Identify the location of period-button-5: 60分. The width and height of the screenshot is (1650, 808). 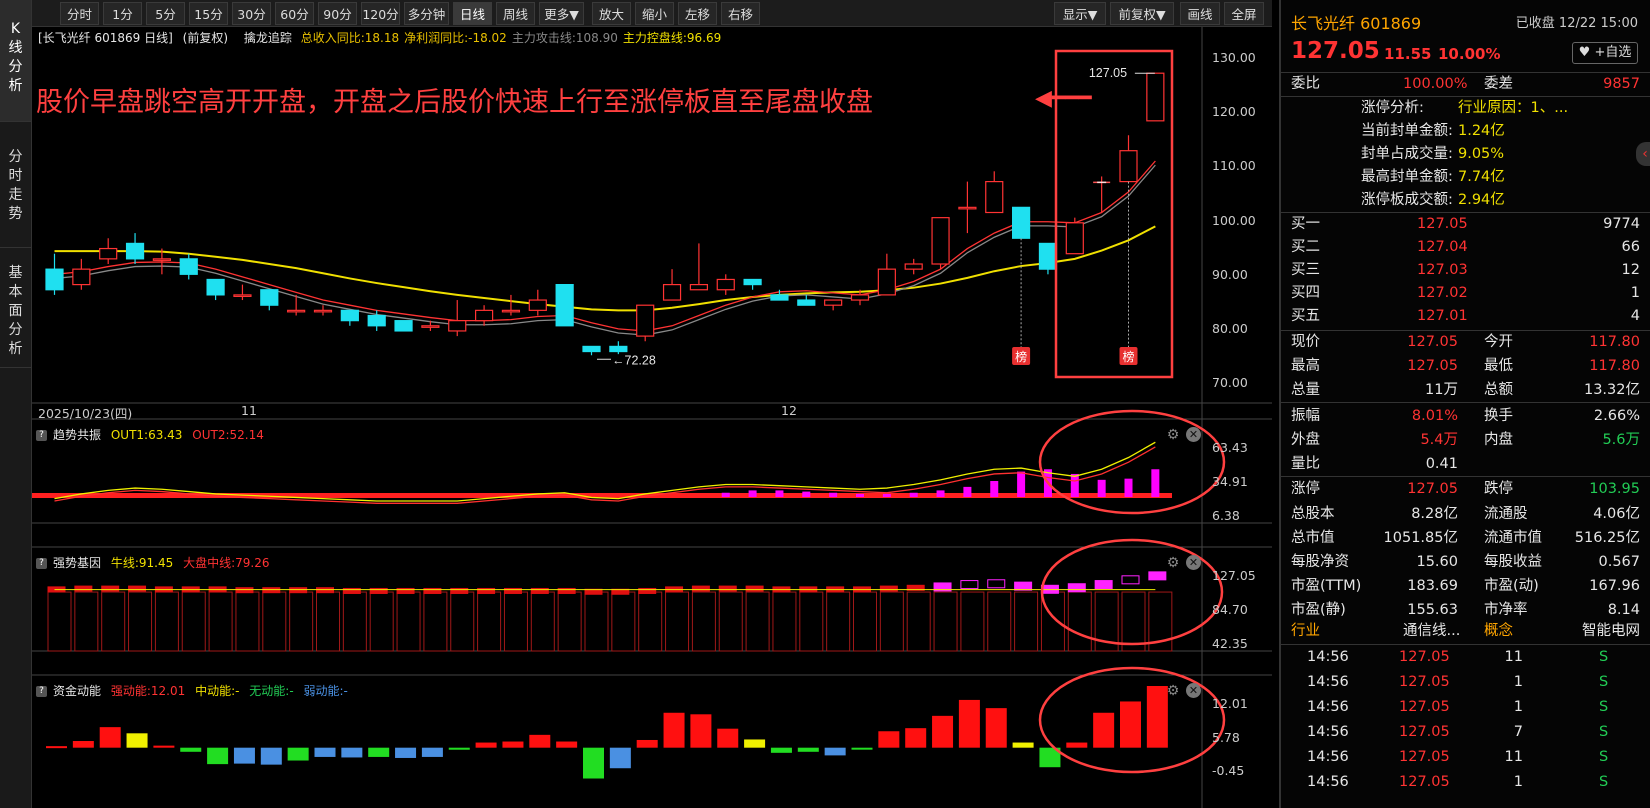
(294, 13).